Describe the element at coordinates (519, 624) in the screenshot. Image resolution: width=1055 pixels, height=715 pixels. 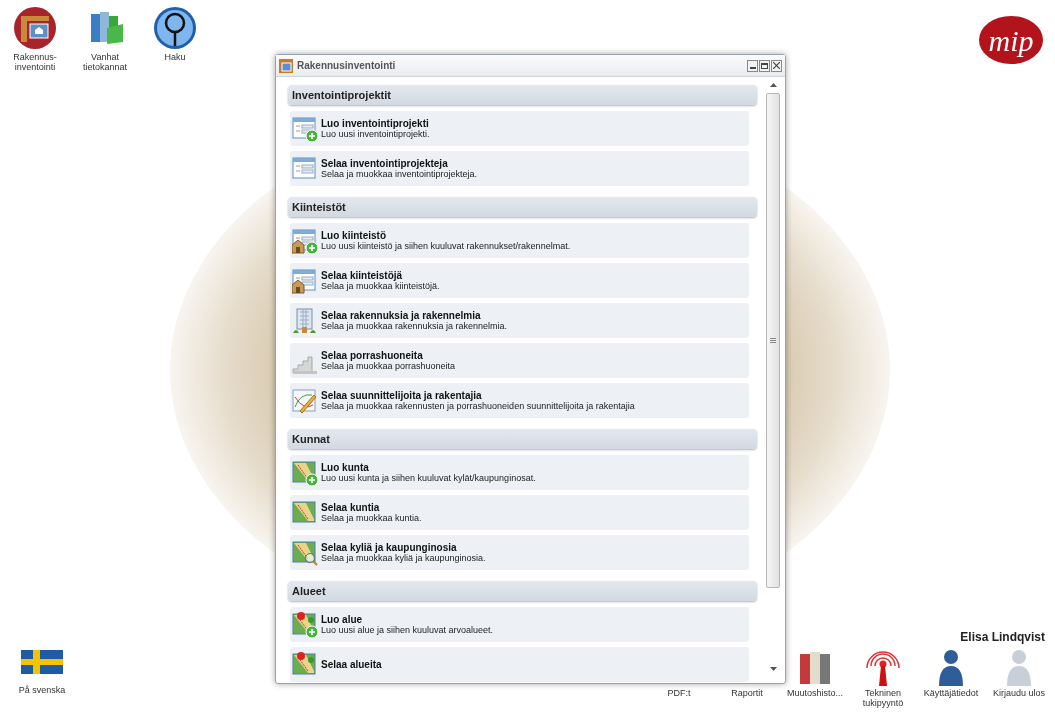
I see `menu-item: Luo alue Luo uusi alue ja siihen kuuluvat arvoalueet.` at that location.